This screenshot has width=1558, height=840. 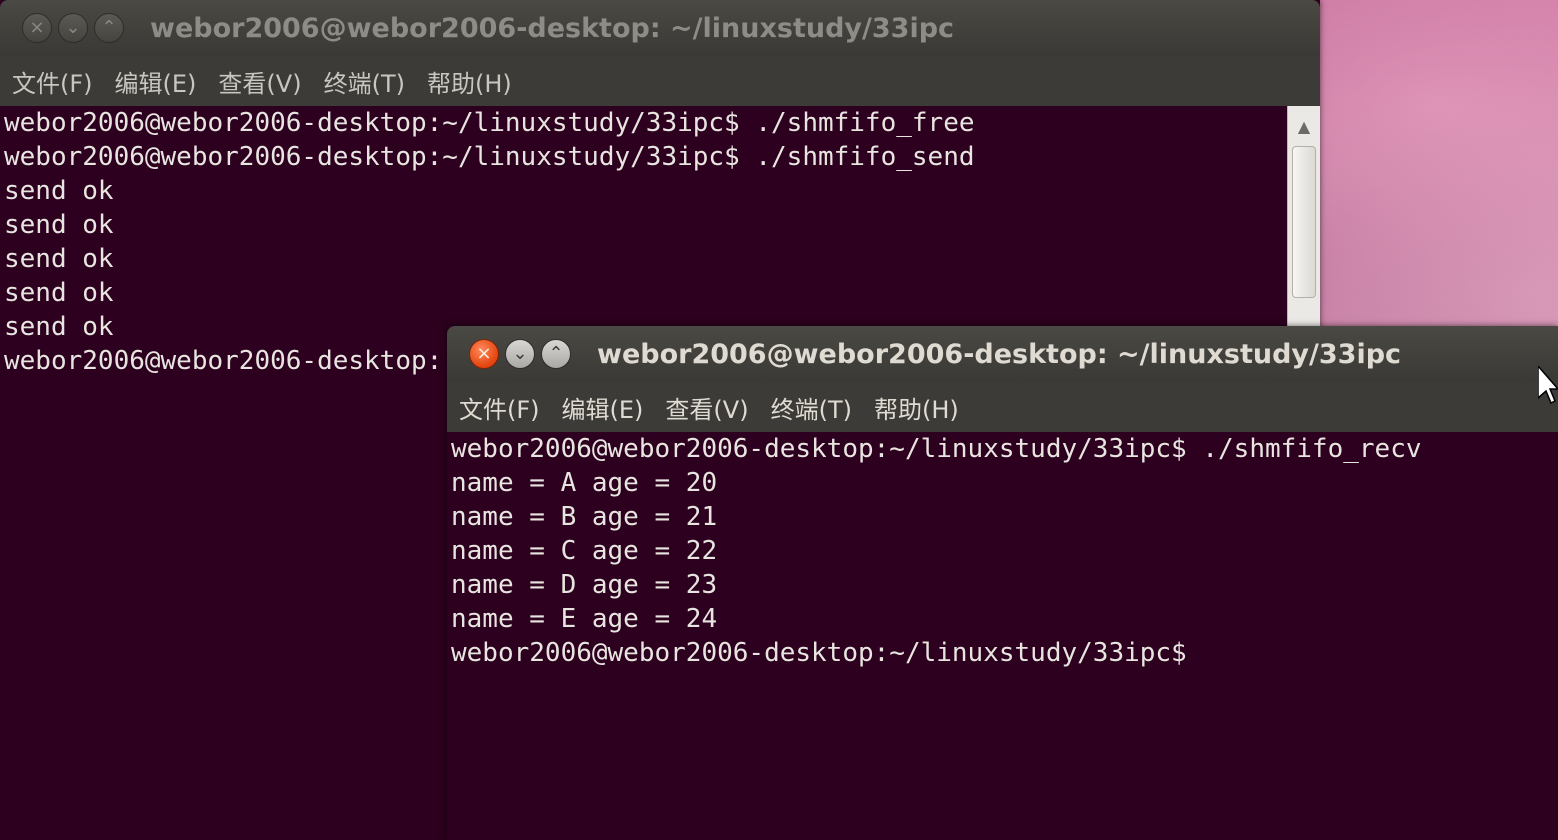 What do you see at coordinates (584, 619) in the screenshot?
I see `terminal-line: name = E age = 24` at bounding box center [584, 619].